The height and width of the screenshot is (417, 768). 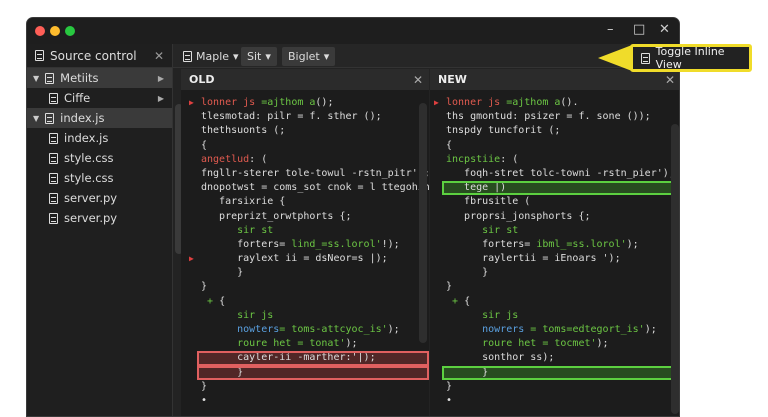 I want to click on file-label: Metiits, so click(x=79, y=78).